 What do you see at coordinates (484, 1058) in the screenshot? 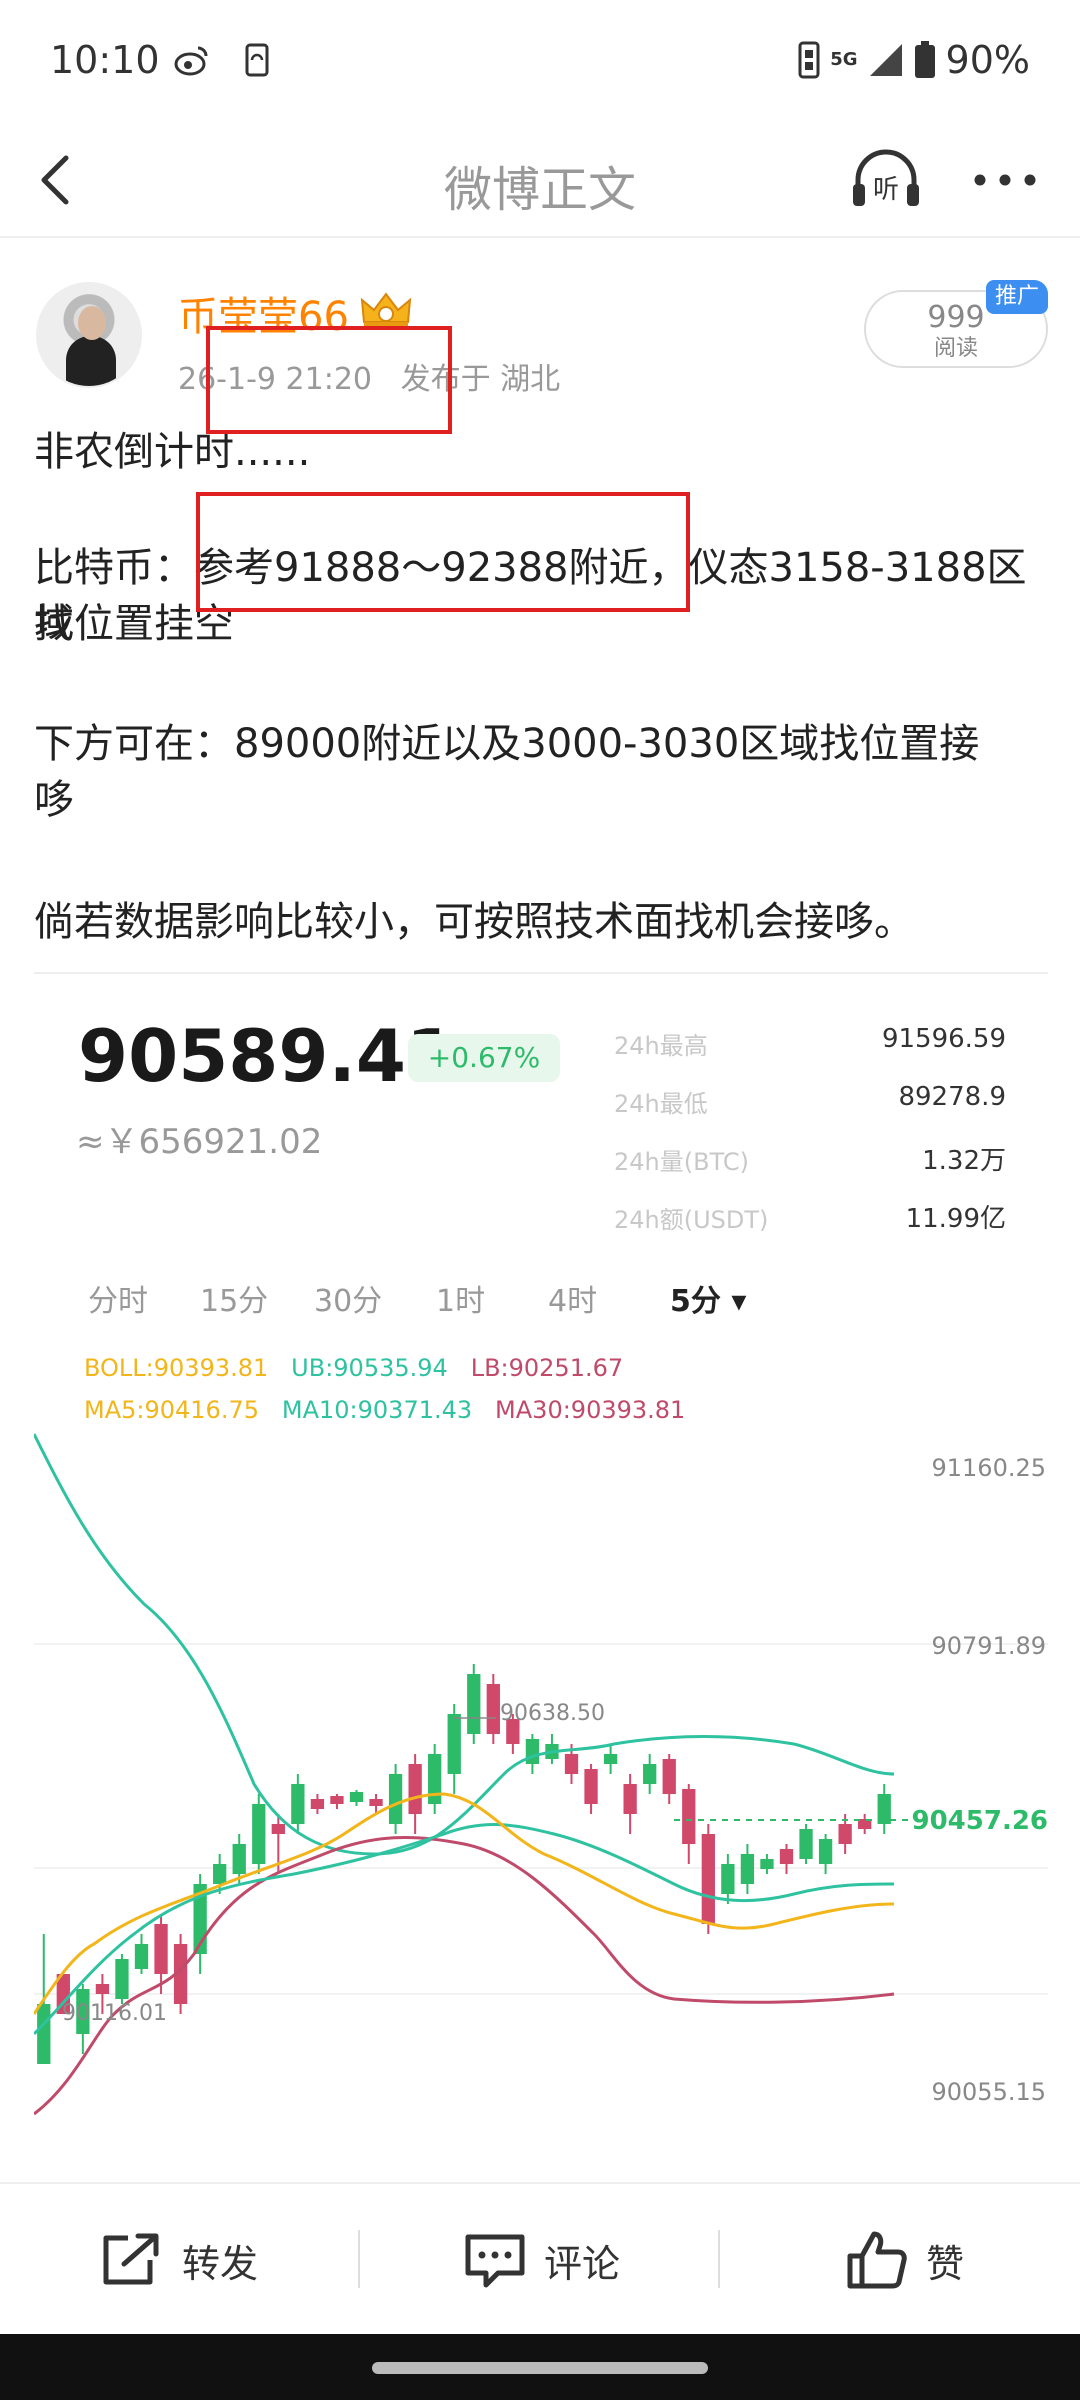
I see `change-badge: +0.67%` at bounding box center [484, 1058].